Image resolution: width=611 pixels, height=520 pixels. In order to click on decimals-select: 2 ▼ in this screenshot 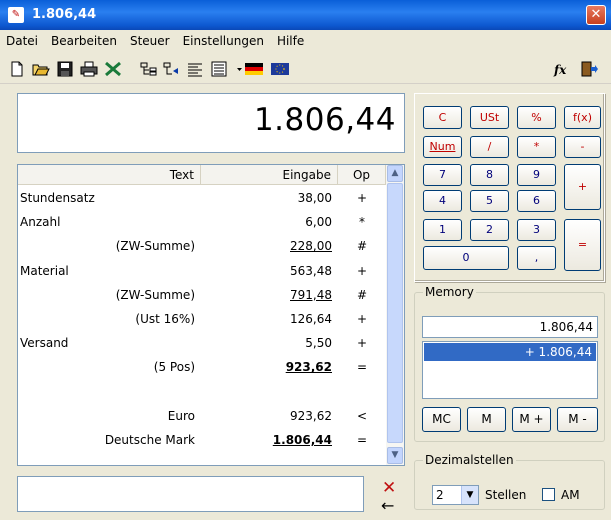, I will do `click(455, 495)`.